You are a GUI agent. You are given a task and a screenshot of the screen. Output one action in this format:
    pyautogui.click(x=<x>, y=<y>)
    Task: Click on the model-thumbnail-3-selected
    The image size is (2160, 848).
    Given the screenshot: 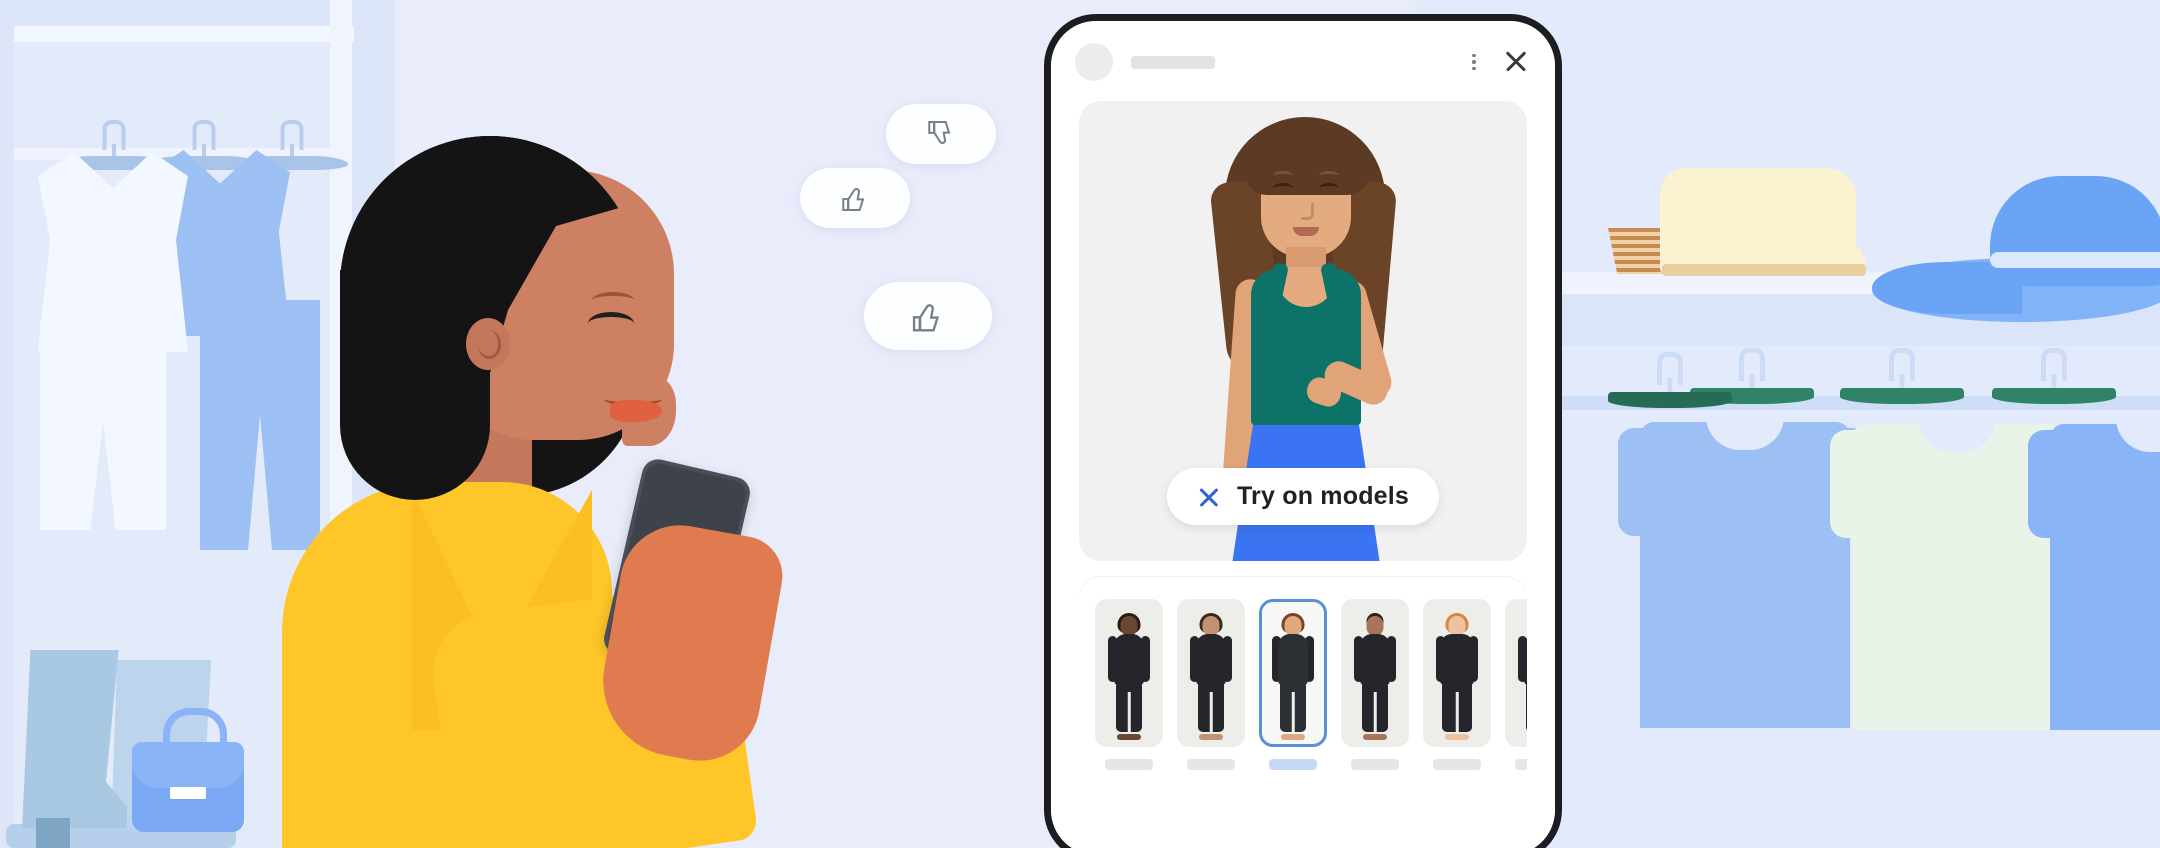 What is the action you would take?
    pyautogui.click(x=1293, y=684)
    